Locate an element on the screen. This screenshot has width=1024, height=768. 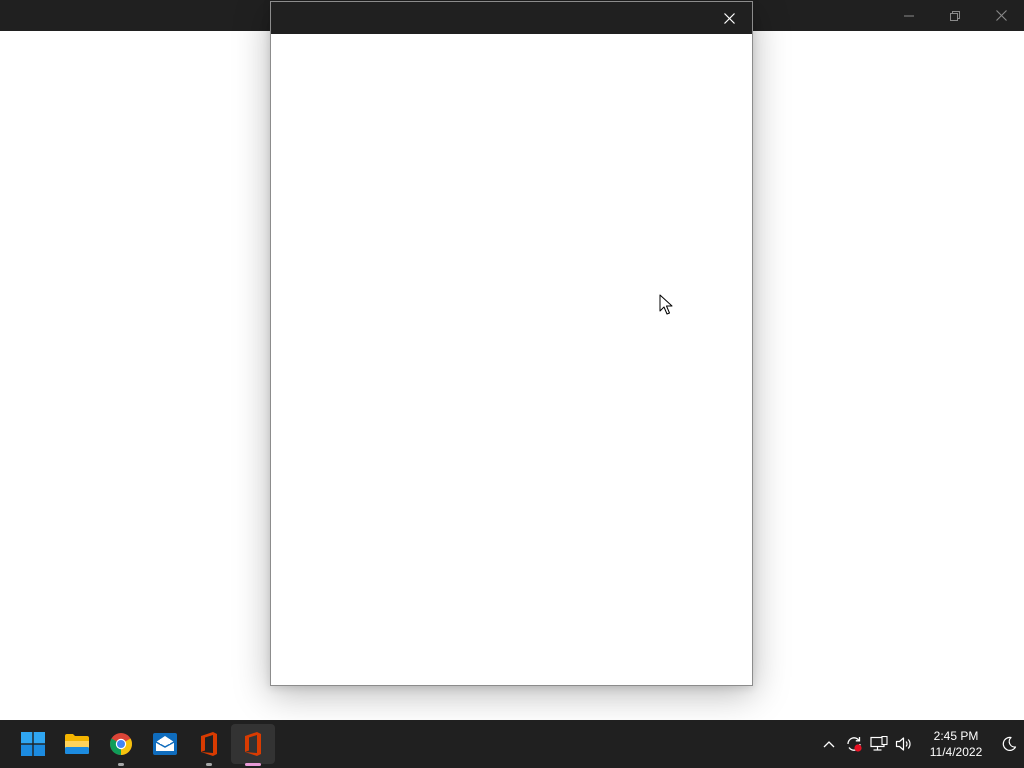
minimize-button is located at coordinates (909, 15).